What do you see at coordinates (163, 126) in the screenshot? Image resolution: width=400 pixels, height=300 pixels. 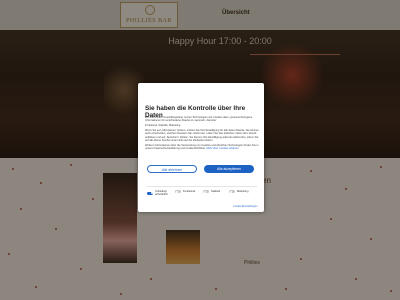 I see `consent-paragraph: Funktional, Statistik, Marketing` at bounding box center [163, 126].